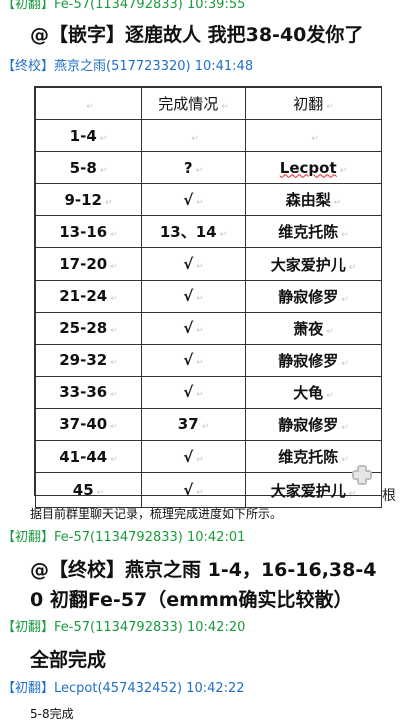  I want to click on table-row: 41-44 ↵ √ ↵ 维克托陈 ↵, so click(208, 457).